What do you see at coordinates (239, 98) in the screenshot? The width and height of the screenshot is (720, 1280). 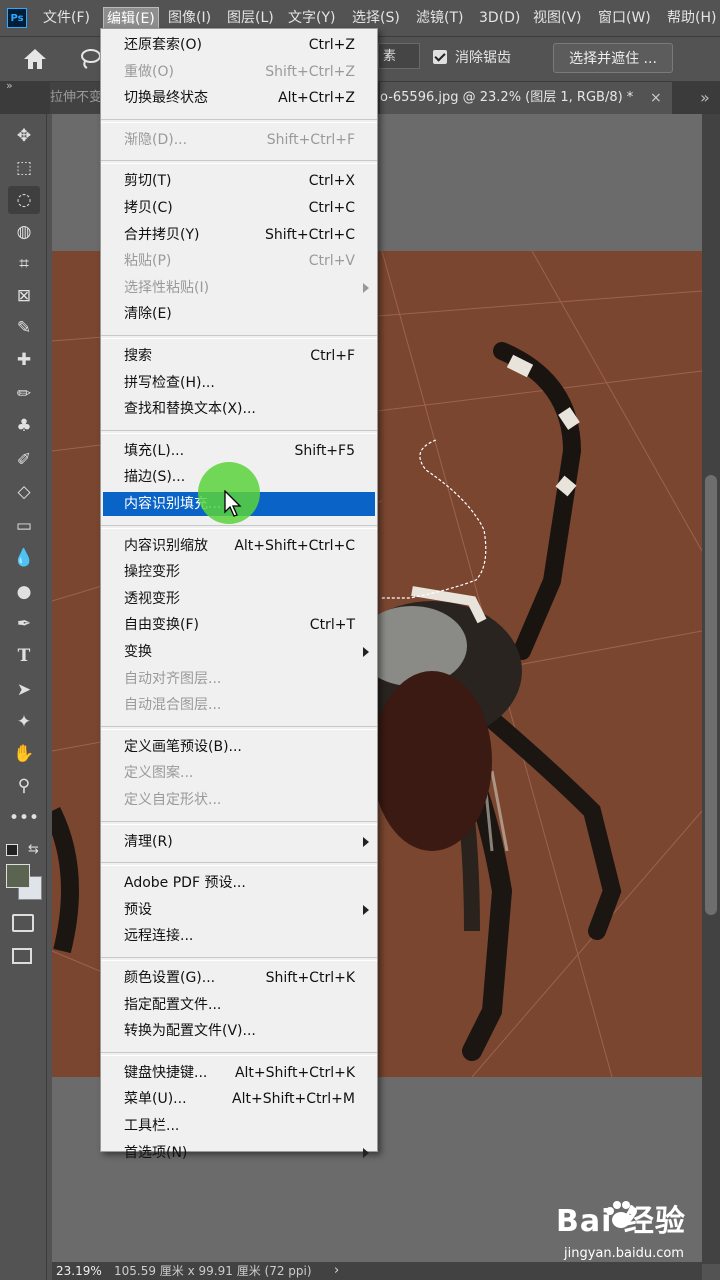 I see `edit-menu-item: 切换最终状态 Alt+Ctrl+Z` at bounding box center [239, 98].